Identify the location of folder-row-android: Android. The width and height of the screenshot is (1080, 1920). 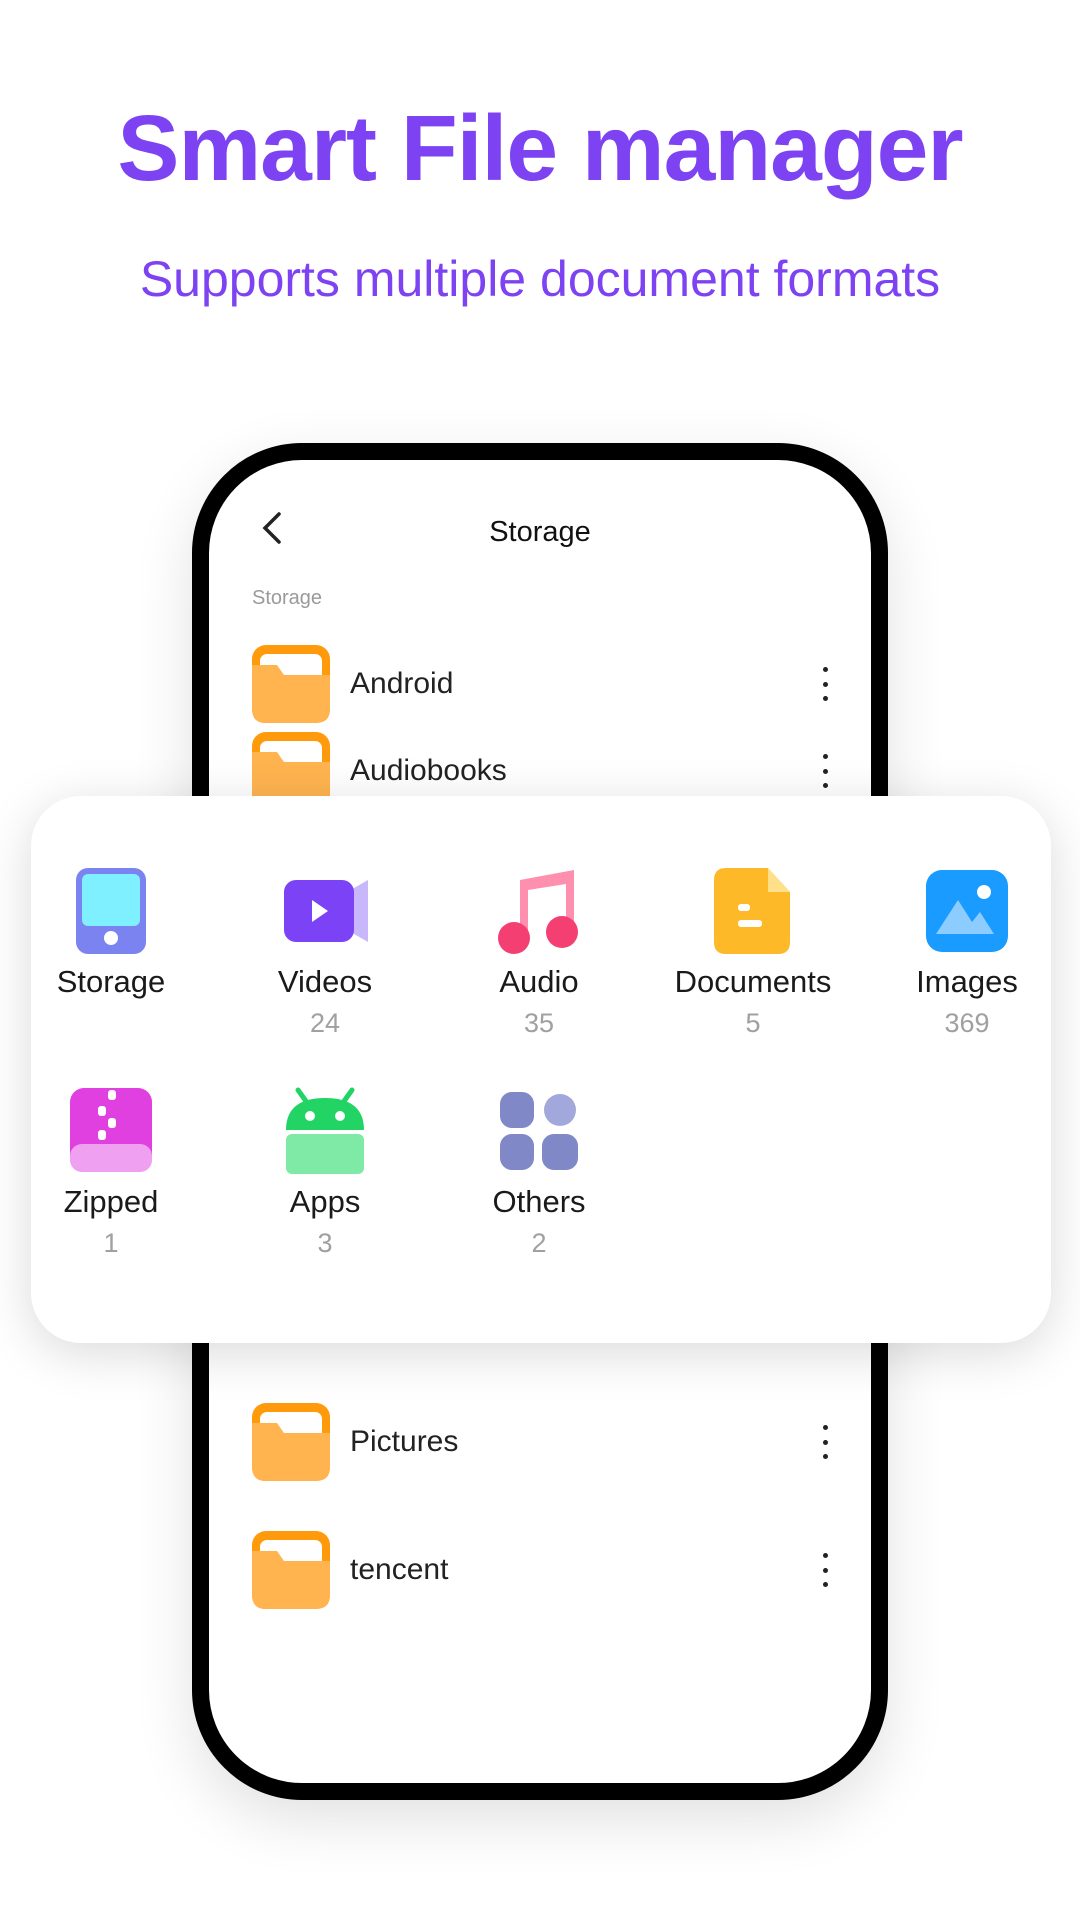
(542, 684).